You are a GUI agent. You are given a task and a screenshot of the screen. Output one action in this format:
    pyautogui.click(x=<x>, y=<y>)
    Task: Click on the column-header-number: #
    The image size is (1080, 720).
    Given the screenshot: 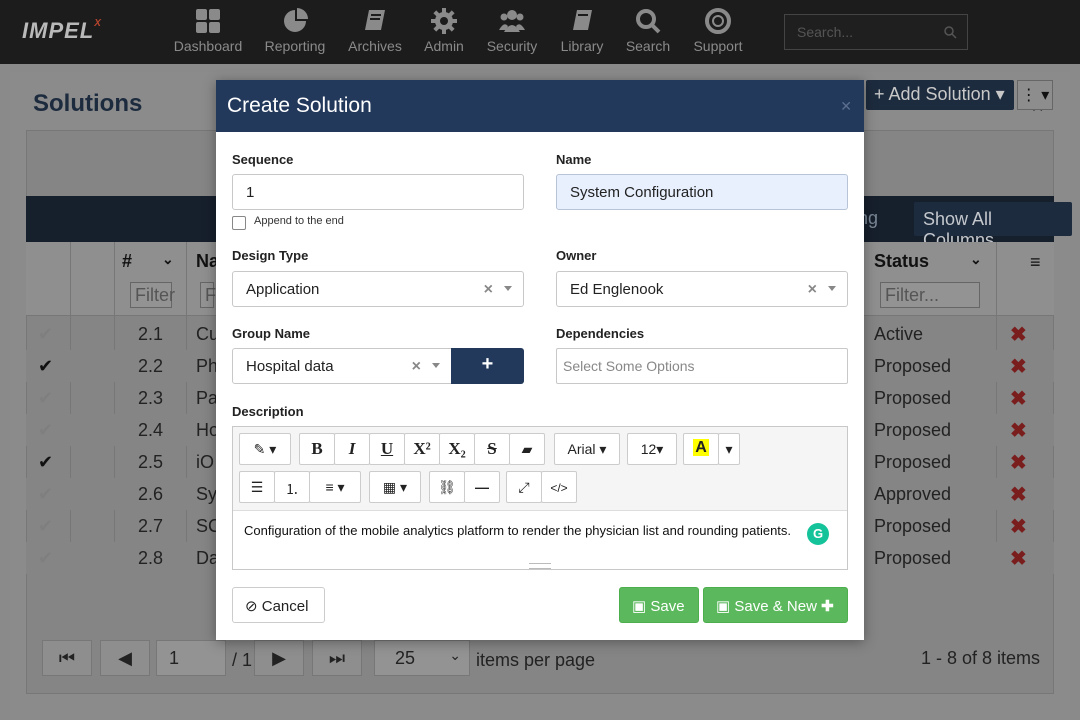 What is the action you would take?
    pyautogui.click(x=127, y=261)
    